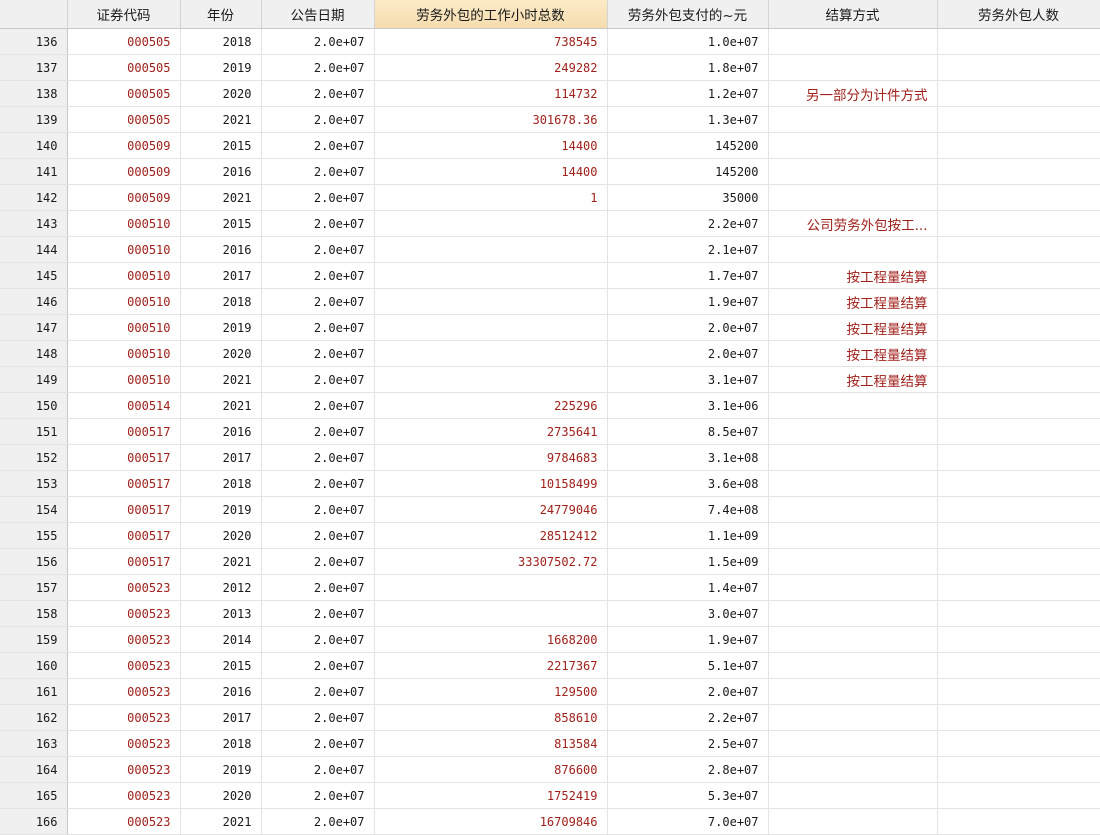  I want to click on cell-hours: 301678.36, so click(491, 119).